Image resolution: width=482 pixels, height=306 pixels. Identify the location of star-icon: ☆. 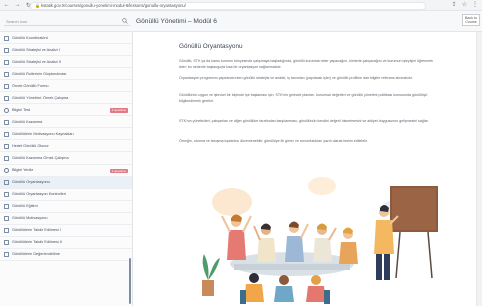
(464, 4).